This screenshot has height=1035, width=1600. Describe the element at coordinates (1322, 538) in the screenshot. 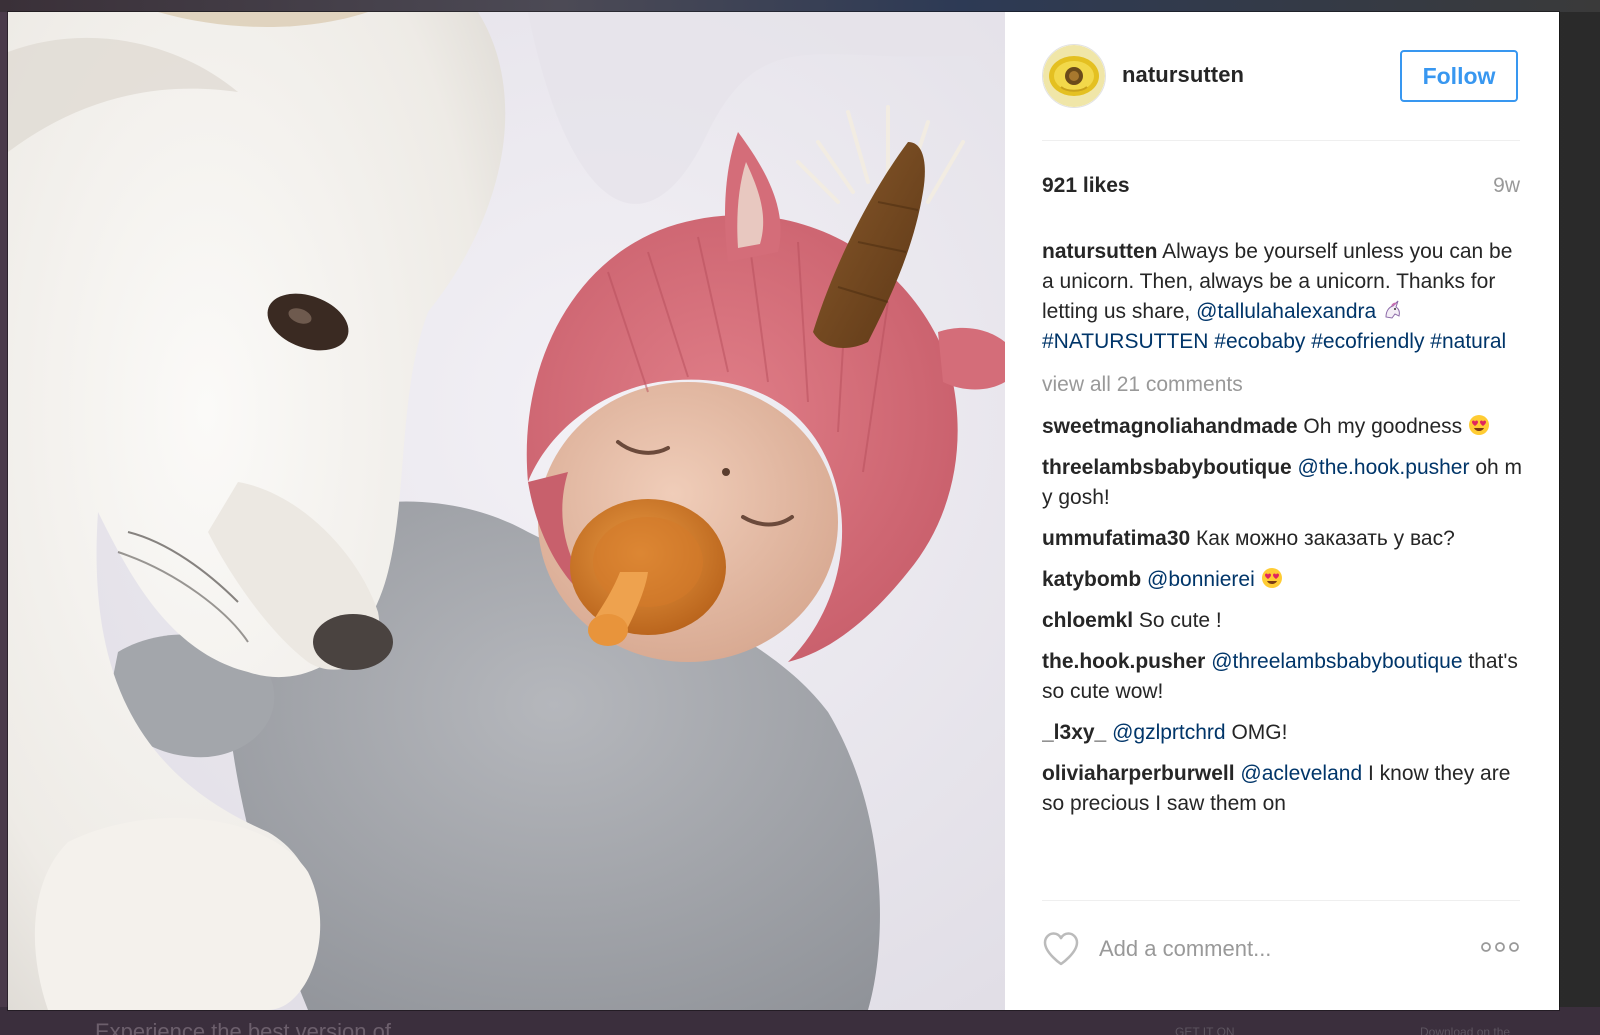

I see `comment-text: Как можно заказать у вас?` at that location.